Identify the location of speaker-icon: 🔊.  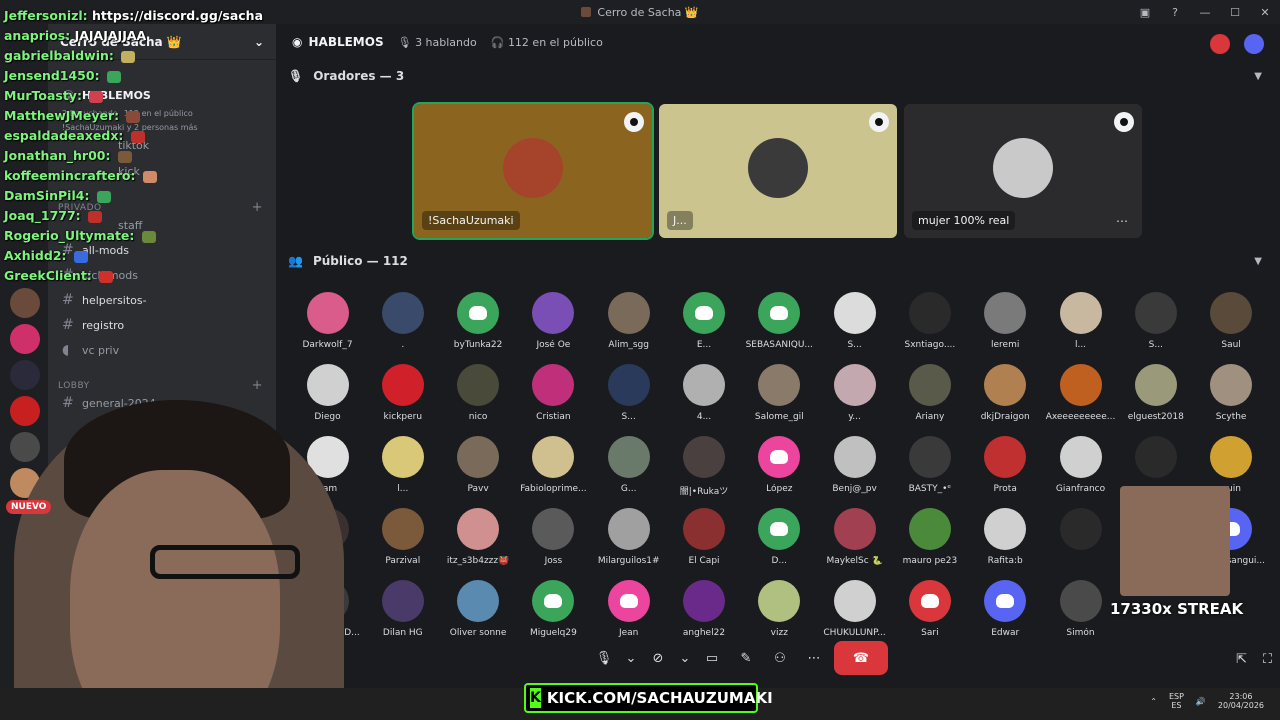
(1201, 701).